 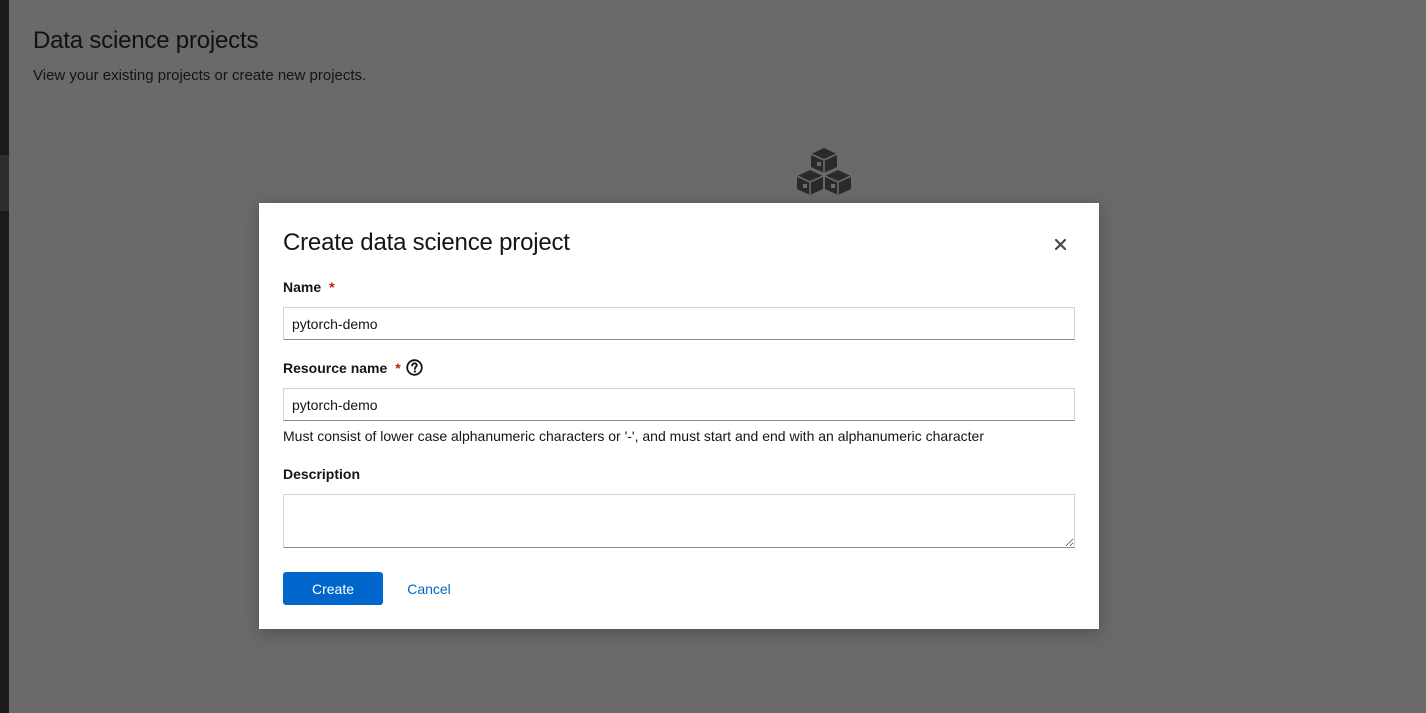 I want to click on description-label-row: Description, so click(x=321, y=474).